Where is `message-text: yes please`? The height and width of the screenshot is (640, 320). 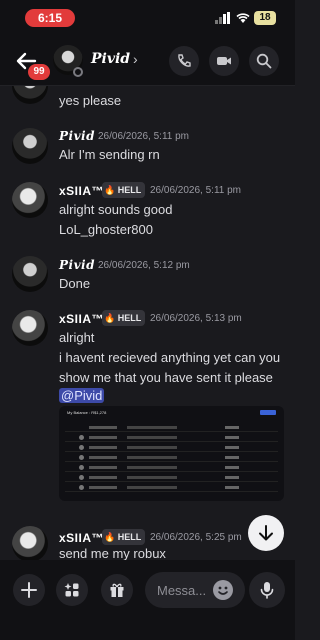 message-text: yes please is located at coordinates (90, 100).